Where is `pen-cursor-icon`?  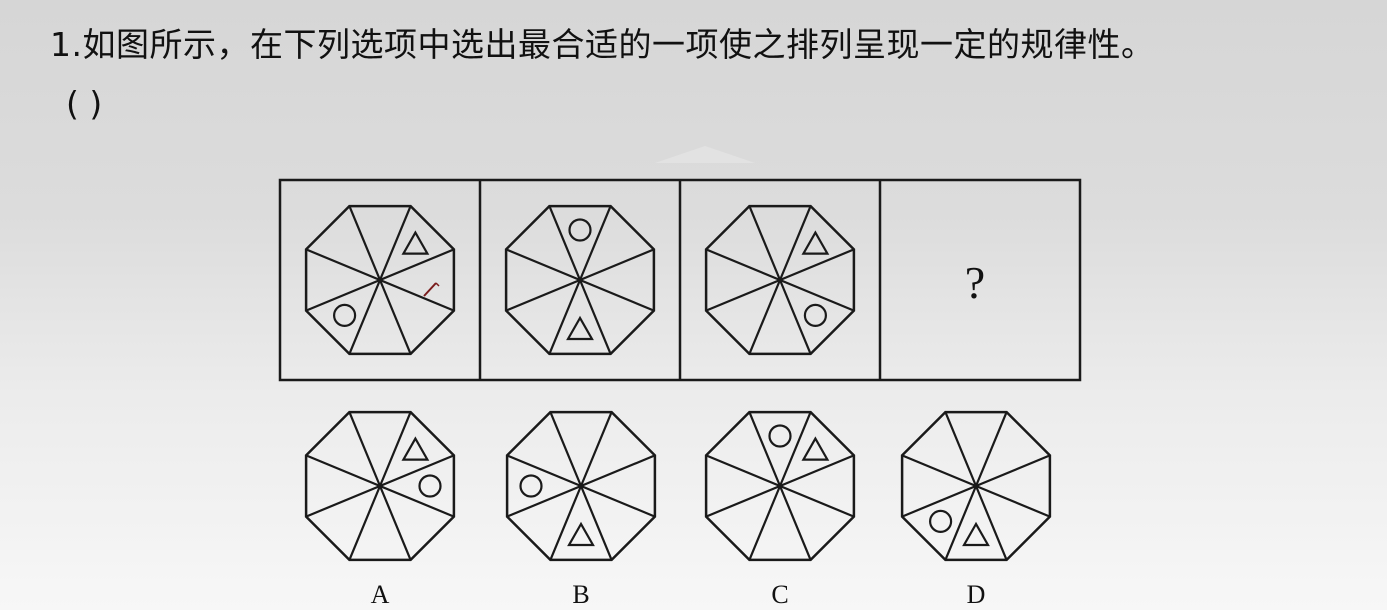 pen-cursor-icon is located at coordinates (431, 289).